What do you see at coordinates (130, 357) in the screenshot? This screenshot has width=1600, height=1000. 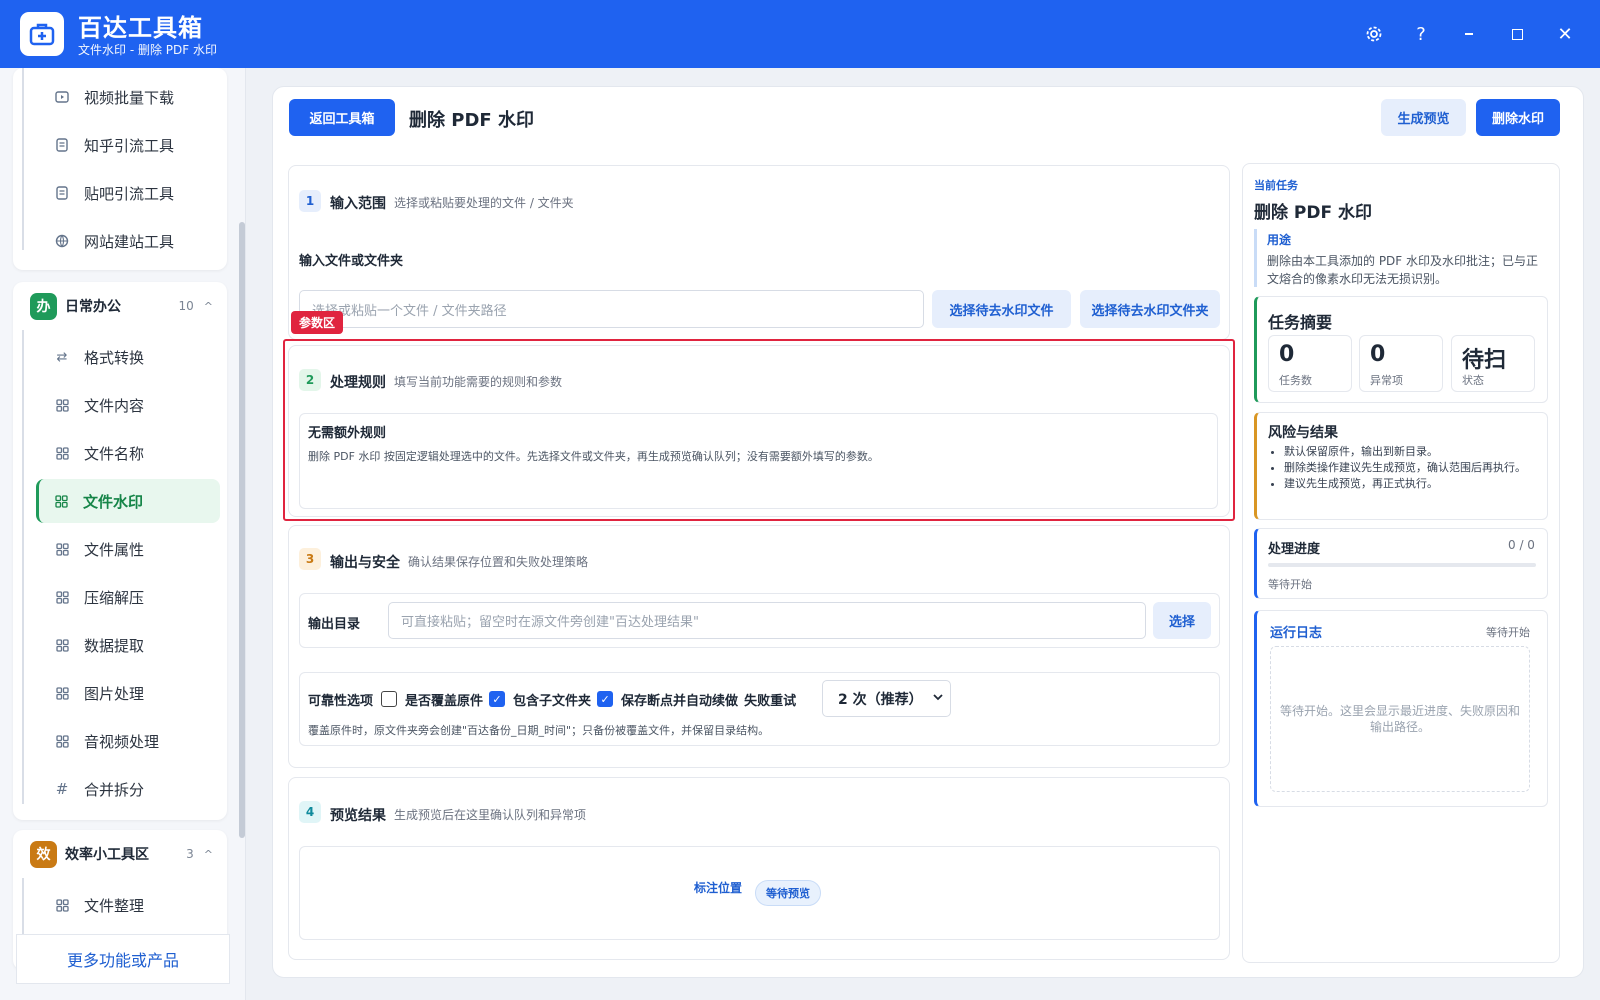 I see `sidebar-item-format-convert: ⇄ 格式转换` at bounding box center [130, 357].